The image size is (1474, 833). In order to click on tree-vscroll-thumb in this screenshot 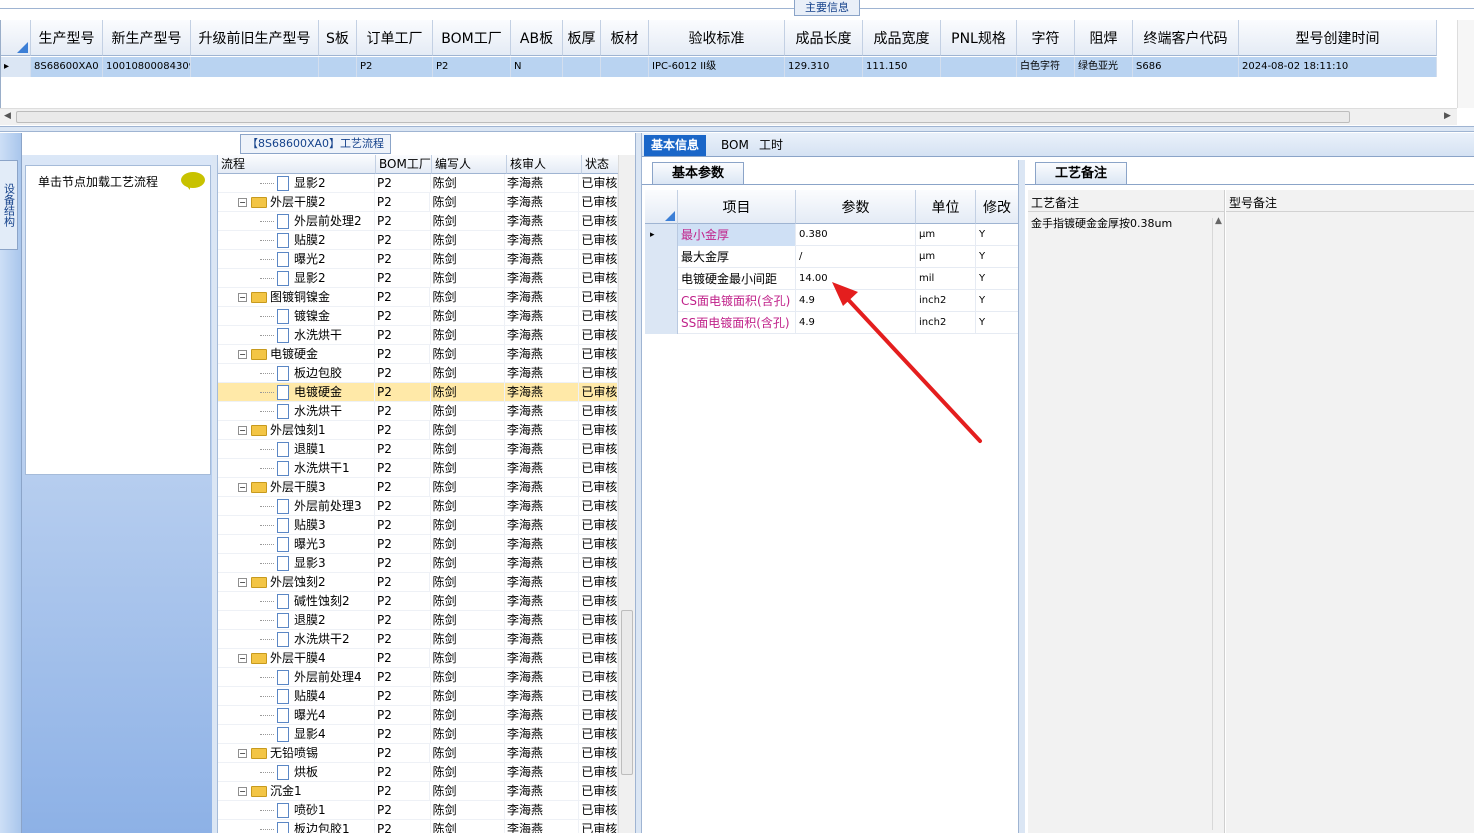, I will do `click(627, 692)`.